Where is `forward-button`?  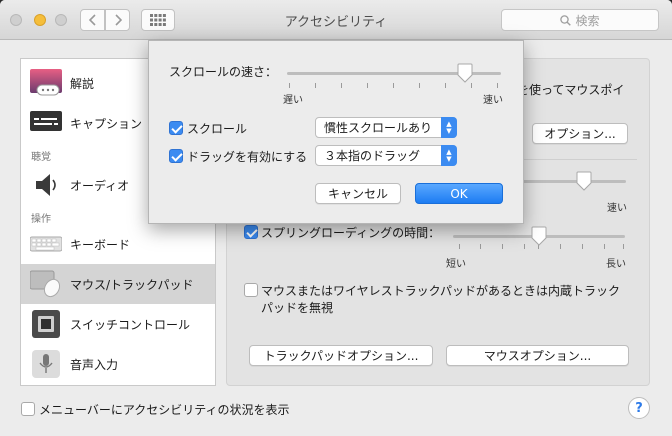
forward-button is located at coordinates (117, 20).